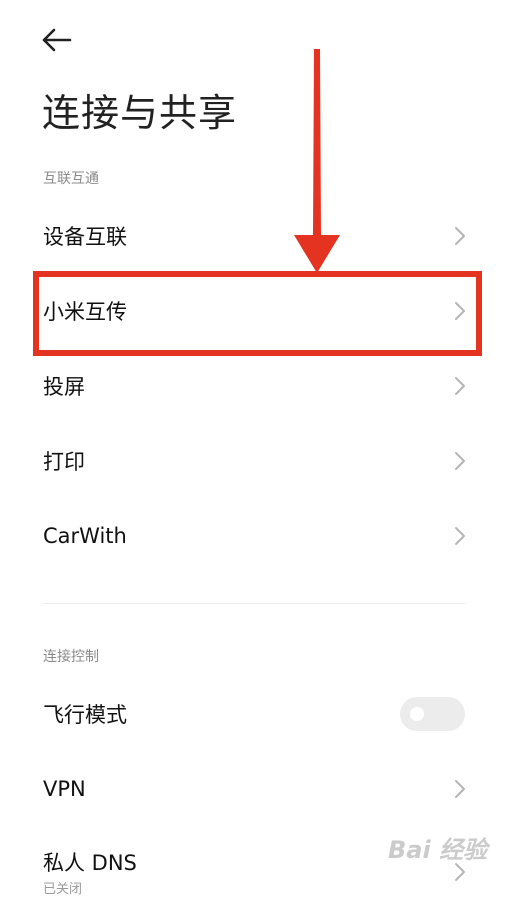 The image size is (510, 900). I want to click on watermark: Bai 经验, so click(438, 850).